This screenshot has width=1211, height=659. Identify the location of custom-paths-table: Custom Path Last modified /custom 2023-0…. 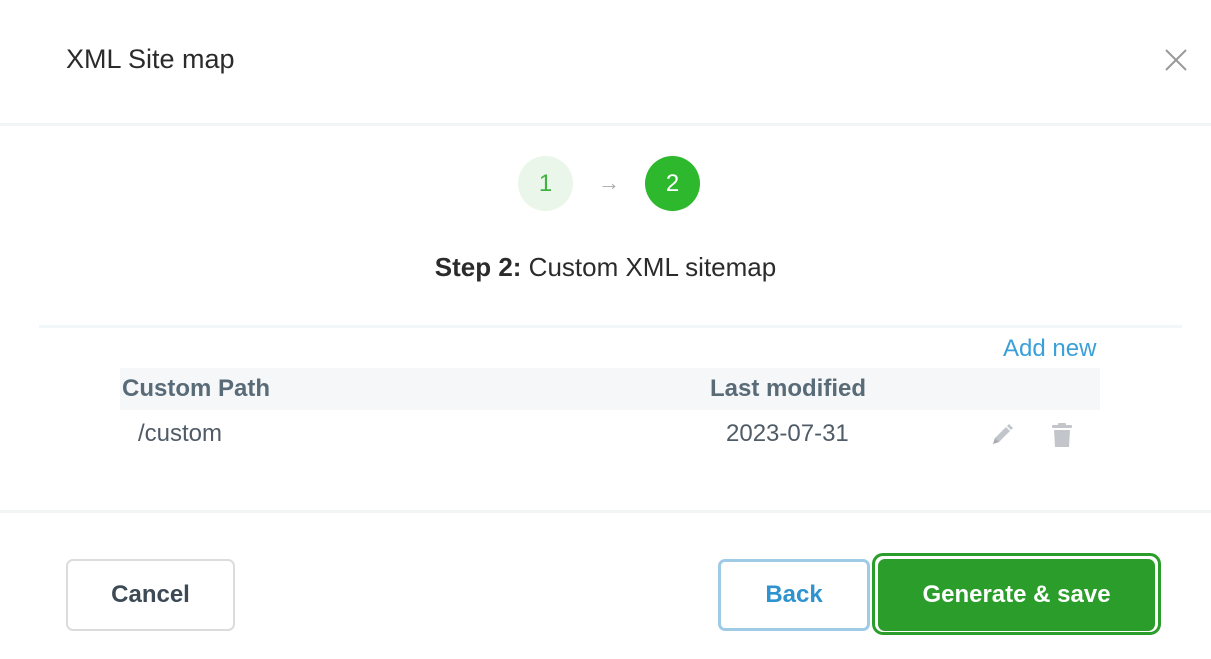
(610, 413).